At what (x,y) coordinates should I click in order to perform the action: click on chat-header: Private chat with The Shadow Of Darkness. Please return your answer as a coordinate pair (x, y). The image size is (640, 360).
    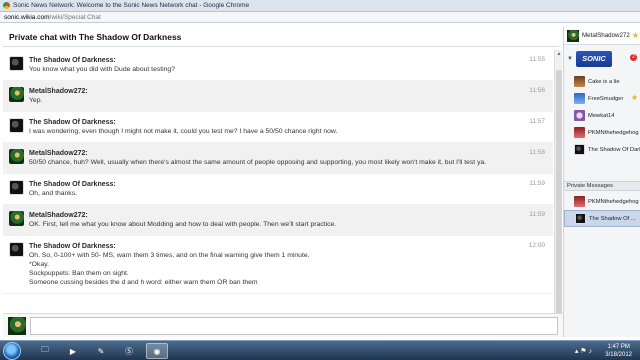
    Looking at the image, I should click on (281, 37).